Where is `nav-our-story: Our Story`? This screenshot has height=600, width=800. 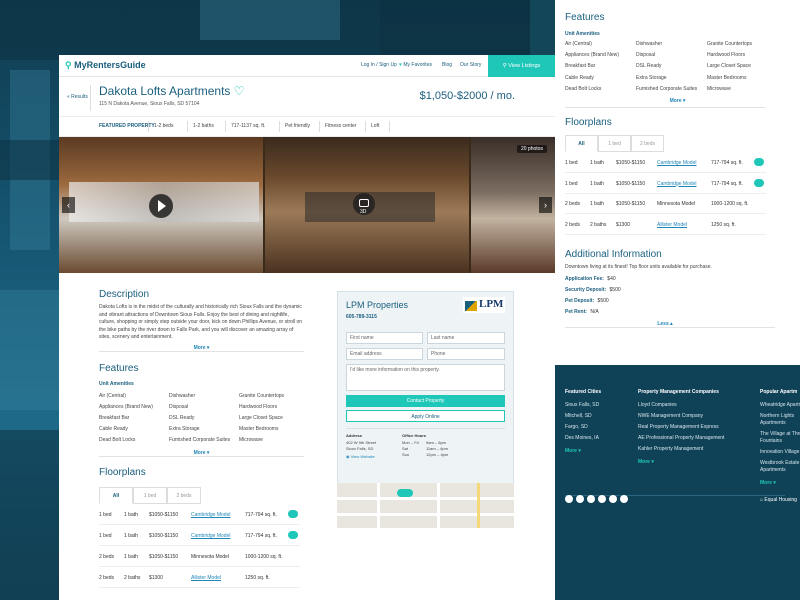 nav-our-story: Our Story is located at coordinates (470, 65).